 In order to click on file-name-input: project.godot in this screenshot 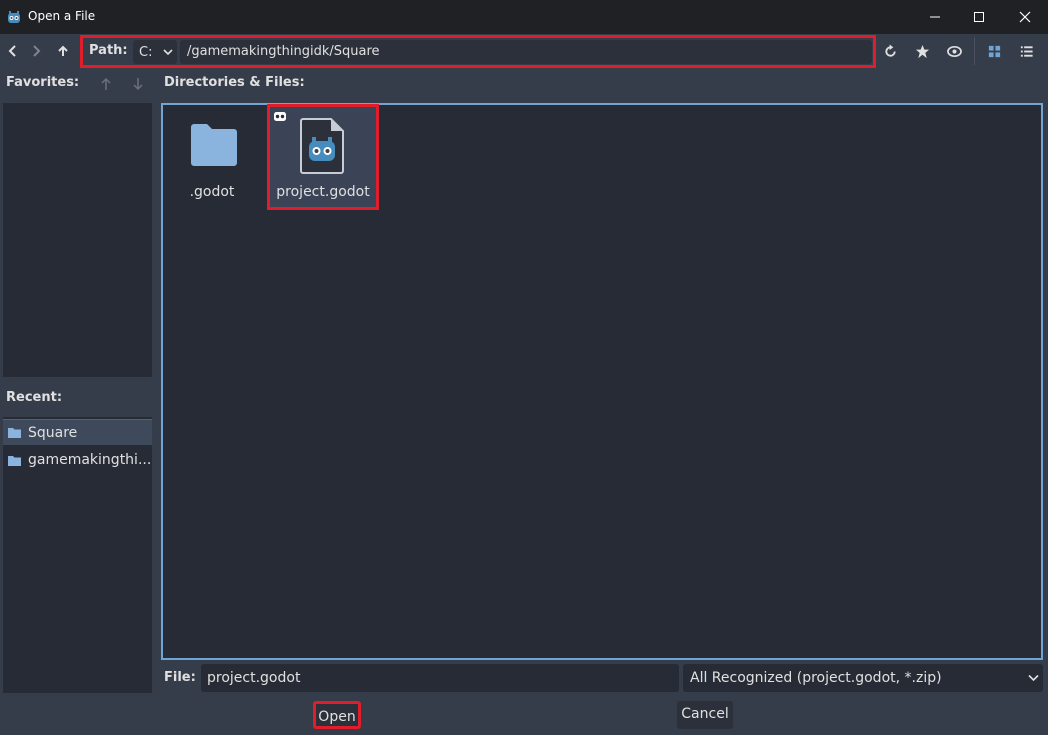, I will do `click(440, 678)`.